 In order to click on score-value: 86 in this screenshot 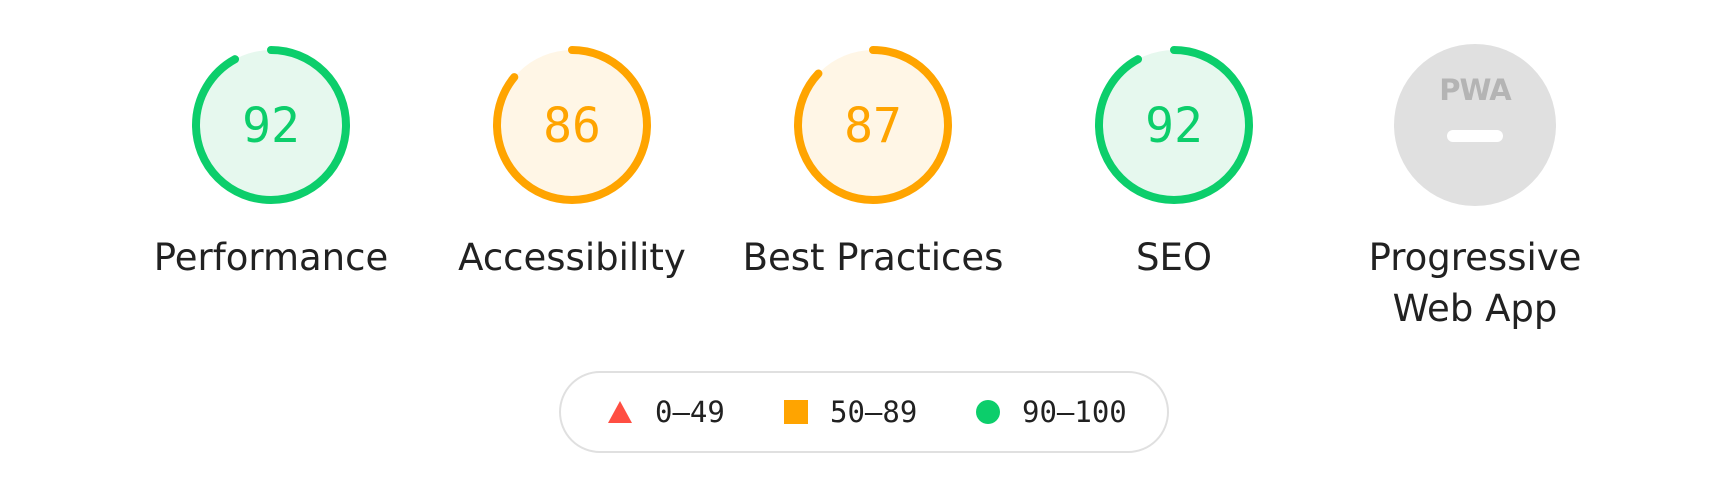, I will do `click(572, 126)`.